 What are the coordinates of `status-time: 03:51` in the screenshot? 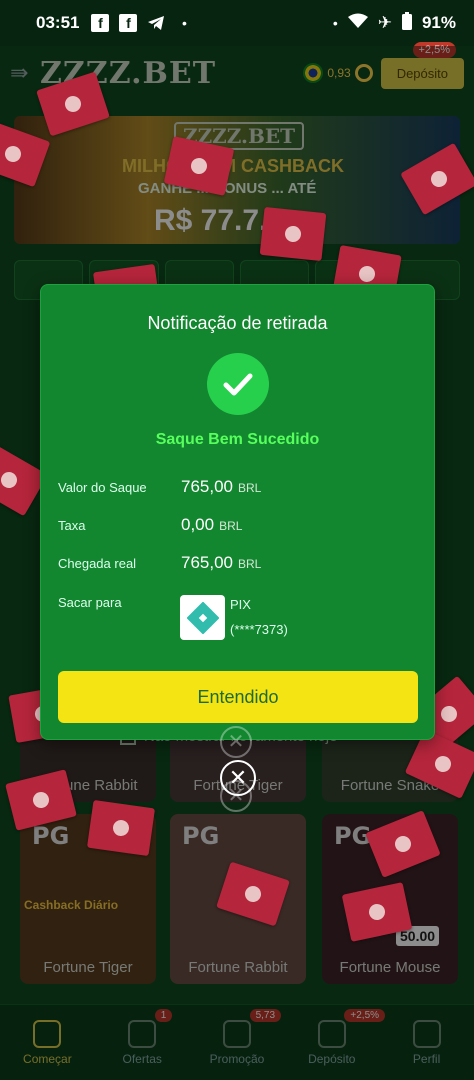 It's located at (58, 22).